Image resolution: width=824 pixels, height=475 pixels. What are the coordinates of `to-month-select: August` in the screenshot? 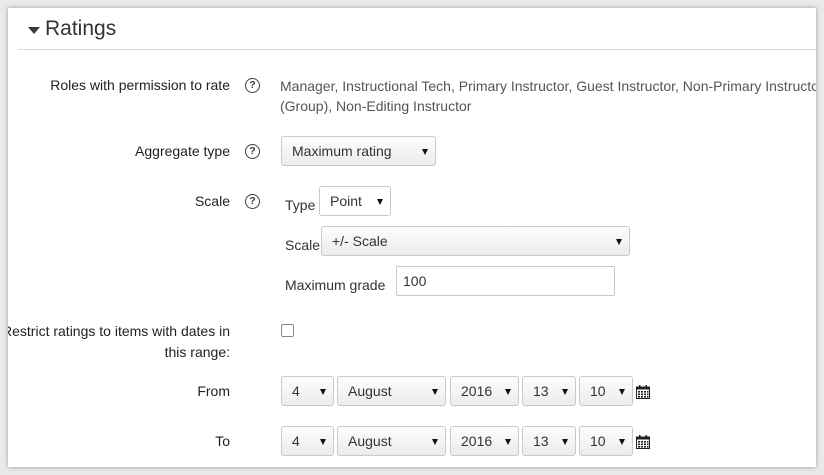 It's located at (391, 441).